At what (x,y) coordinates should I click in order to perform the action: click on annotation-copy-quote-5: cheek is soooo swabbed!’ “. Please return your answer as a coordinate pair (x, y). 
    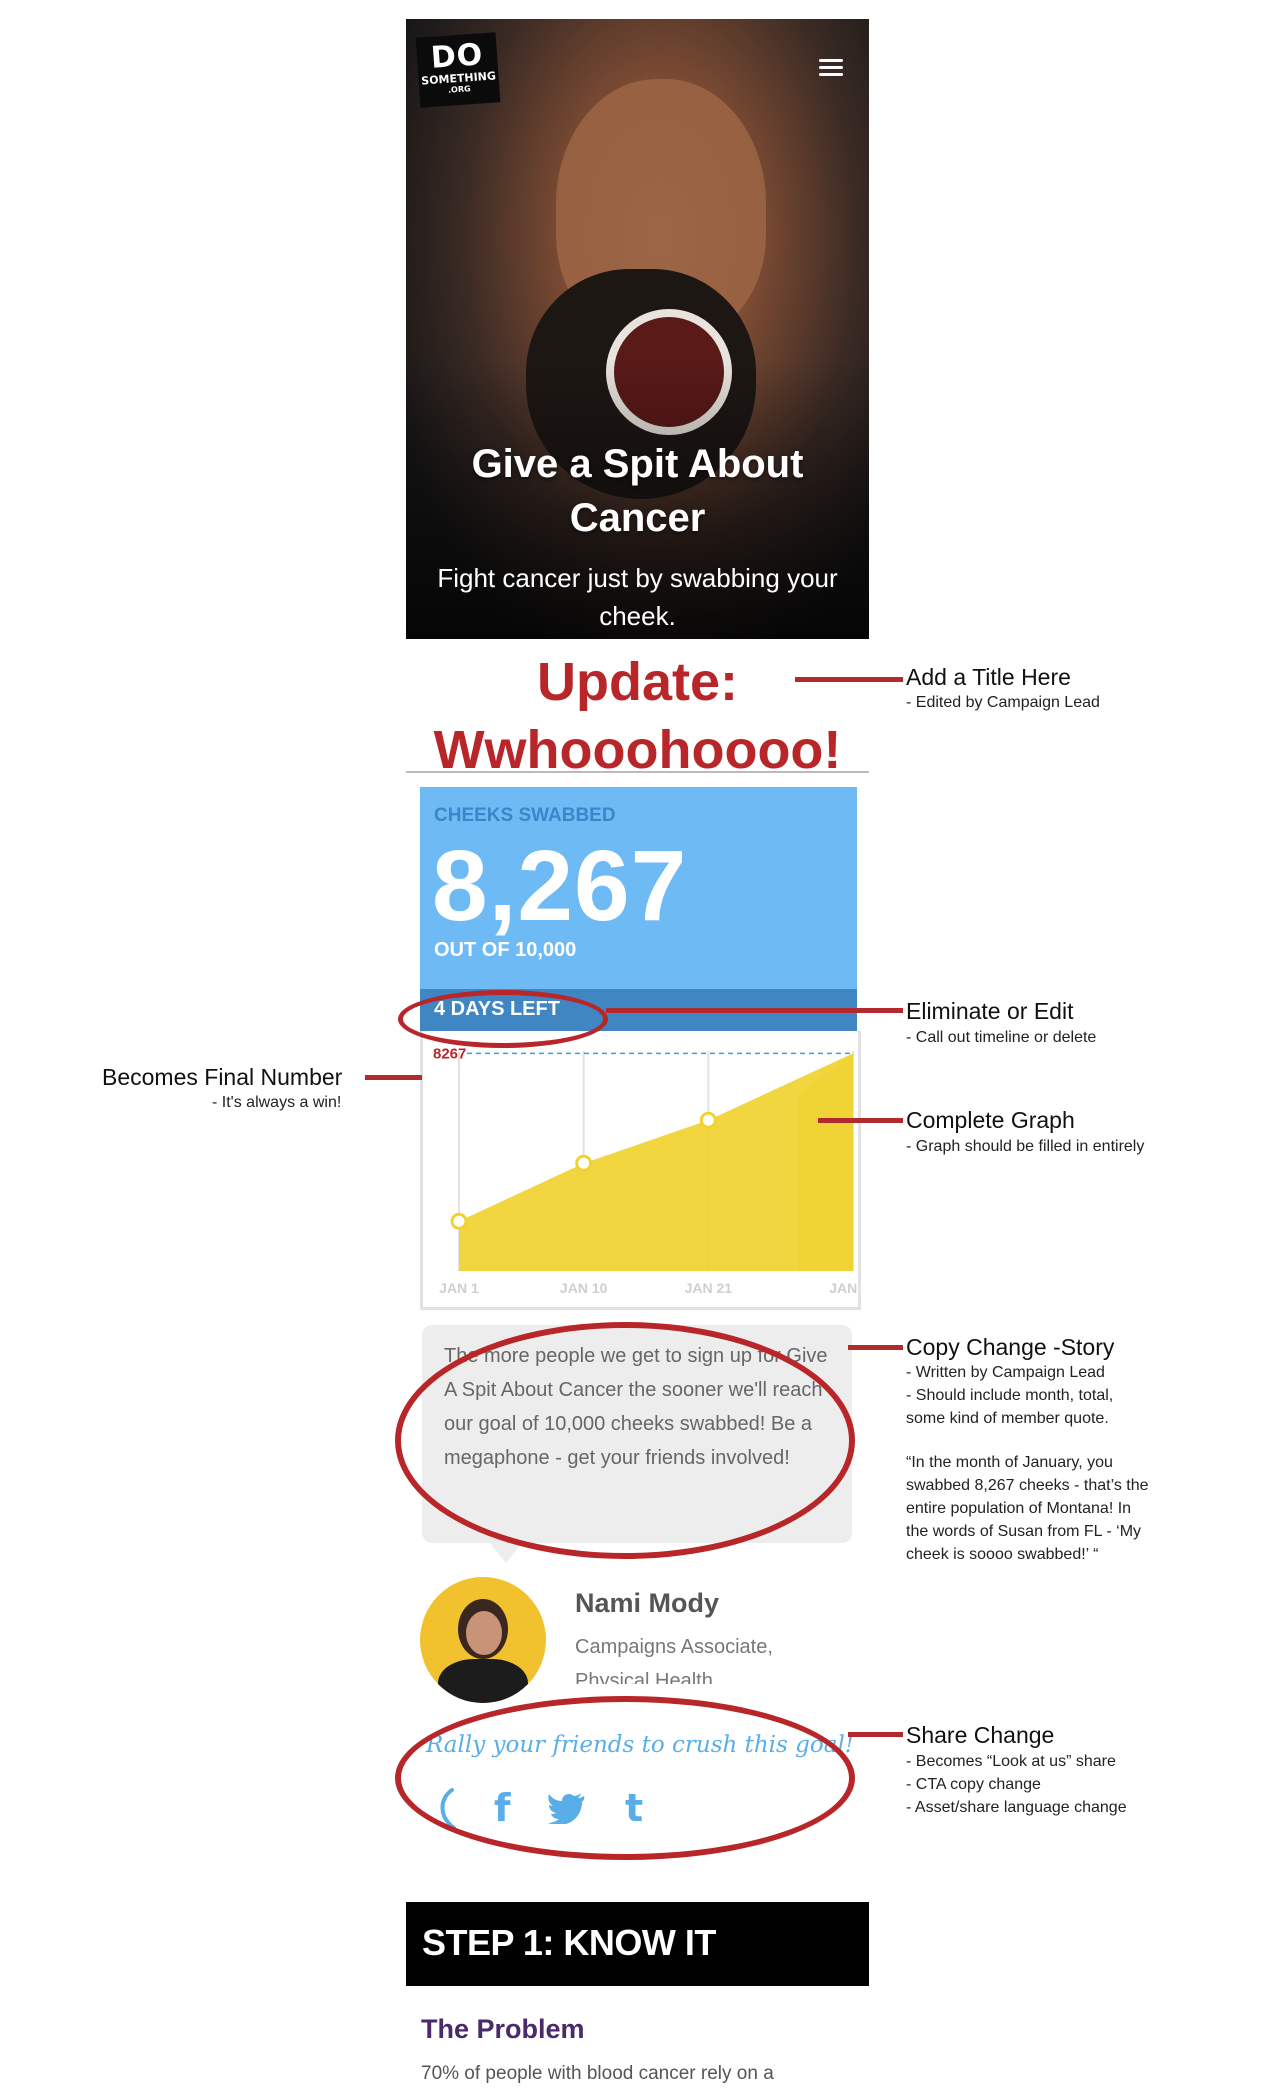
    Looking at the image, I should click on (1002, 1554).